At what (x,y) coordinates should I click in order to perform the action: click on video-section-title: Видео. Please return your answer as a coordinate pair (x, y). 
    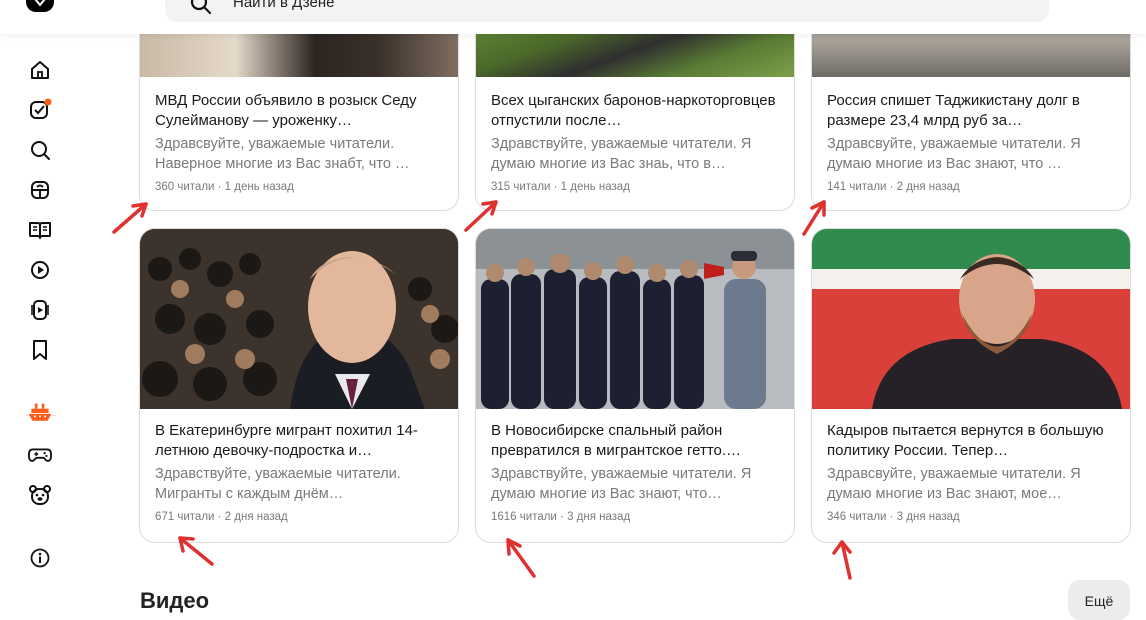
    Looking at the image, I should click on (174, 601).